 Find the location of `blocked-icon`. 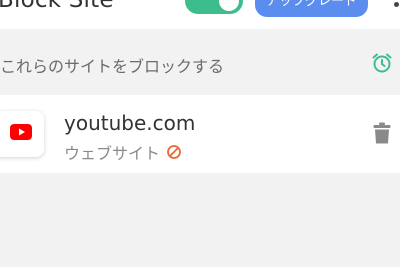

blocked-icon is located at coordinates (174, 152).